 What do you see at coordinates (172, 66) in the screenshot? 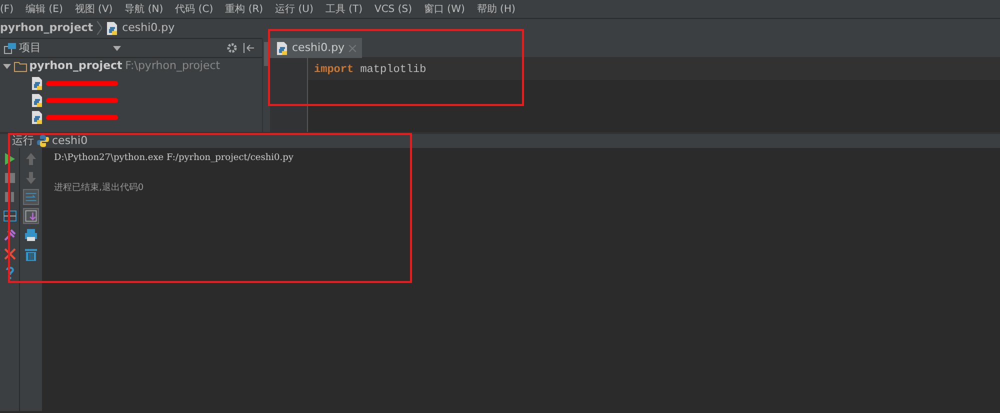
I see `folder-path: F:\pyrhon_project` at bounding box center [172, 66].